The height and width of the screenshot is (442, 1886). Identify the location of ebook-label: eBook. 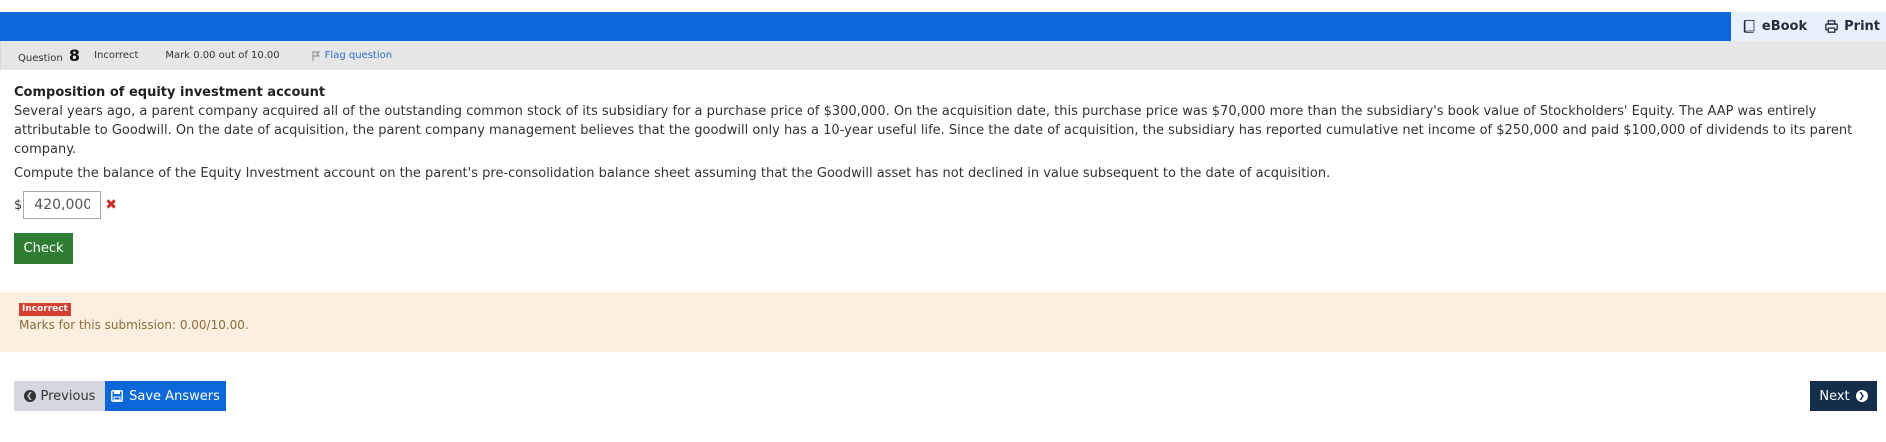
(1784, 26).